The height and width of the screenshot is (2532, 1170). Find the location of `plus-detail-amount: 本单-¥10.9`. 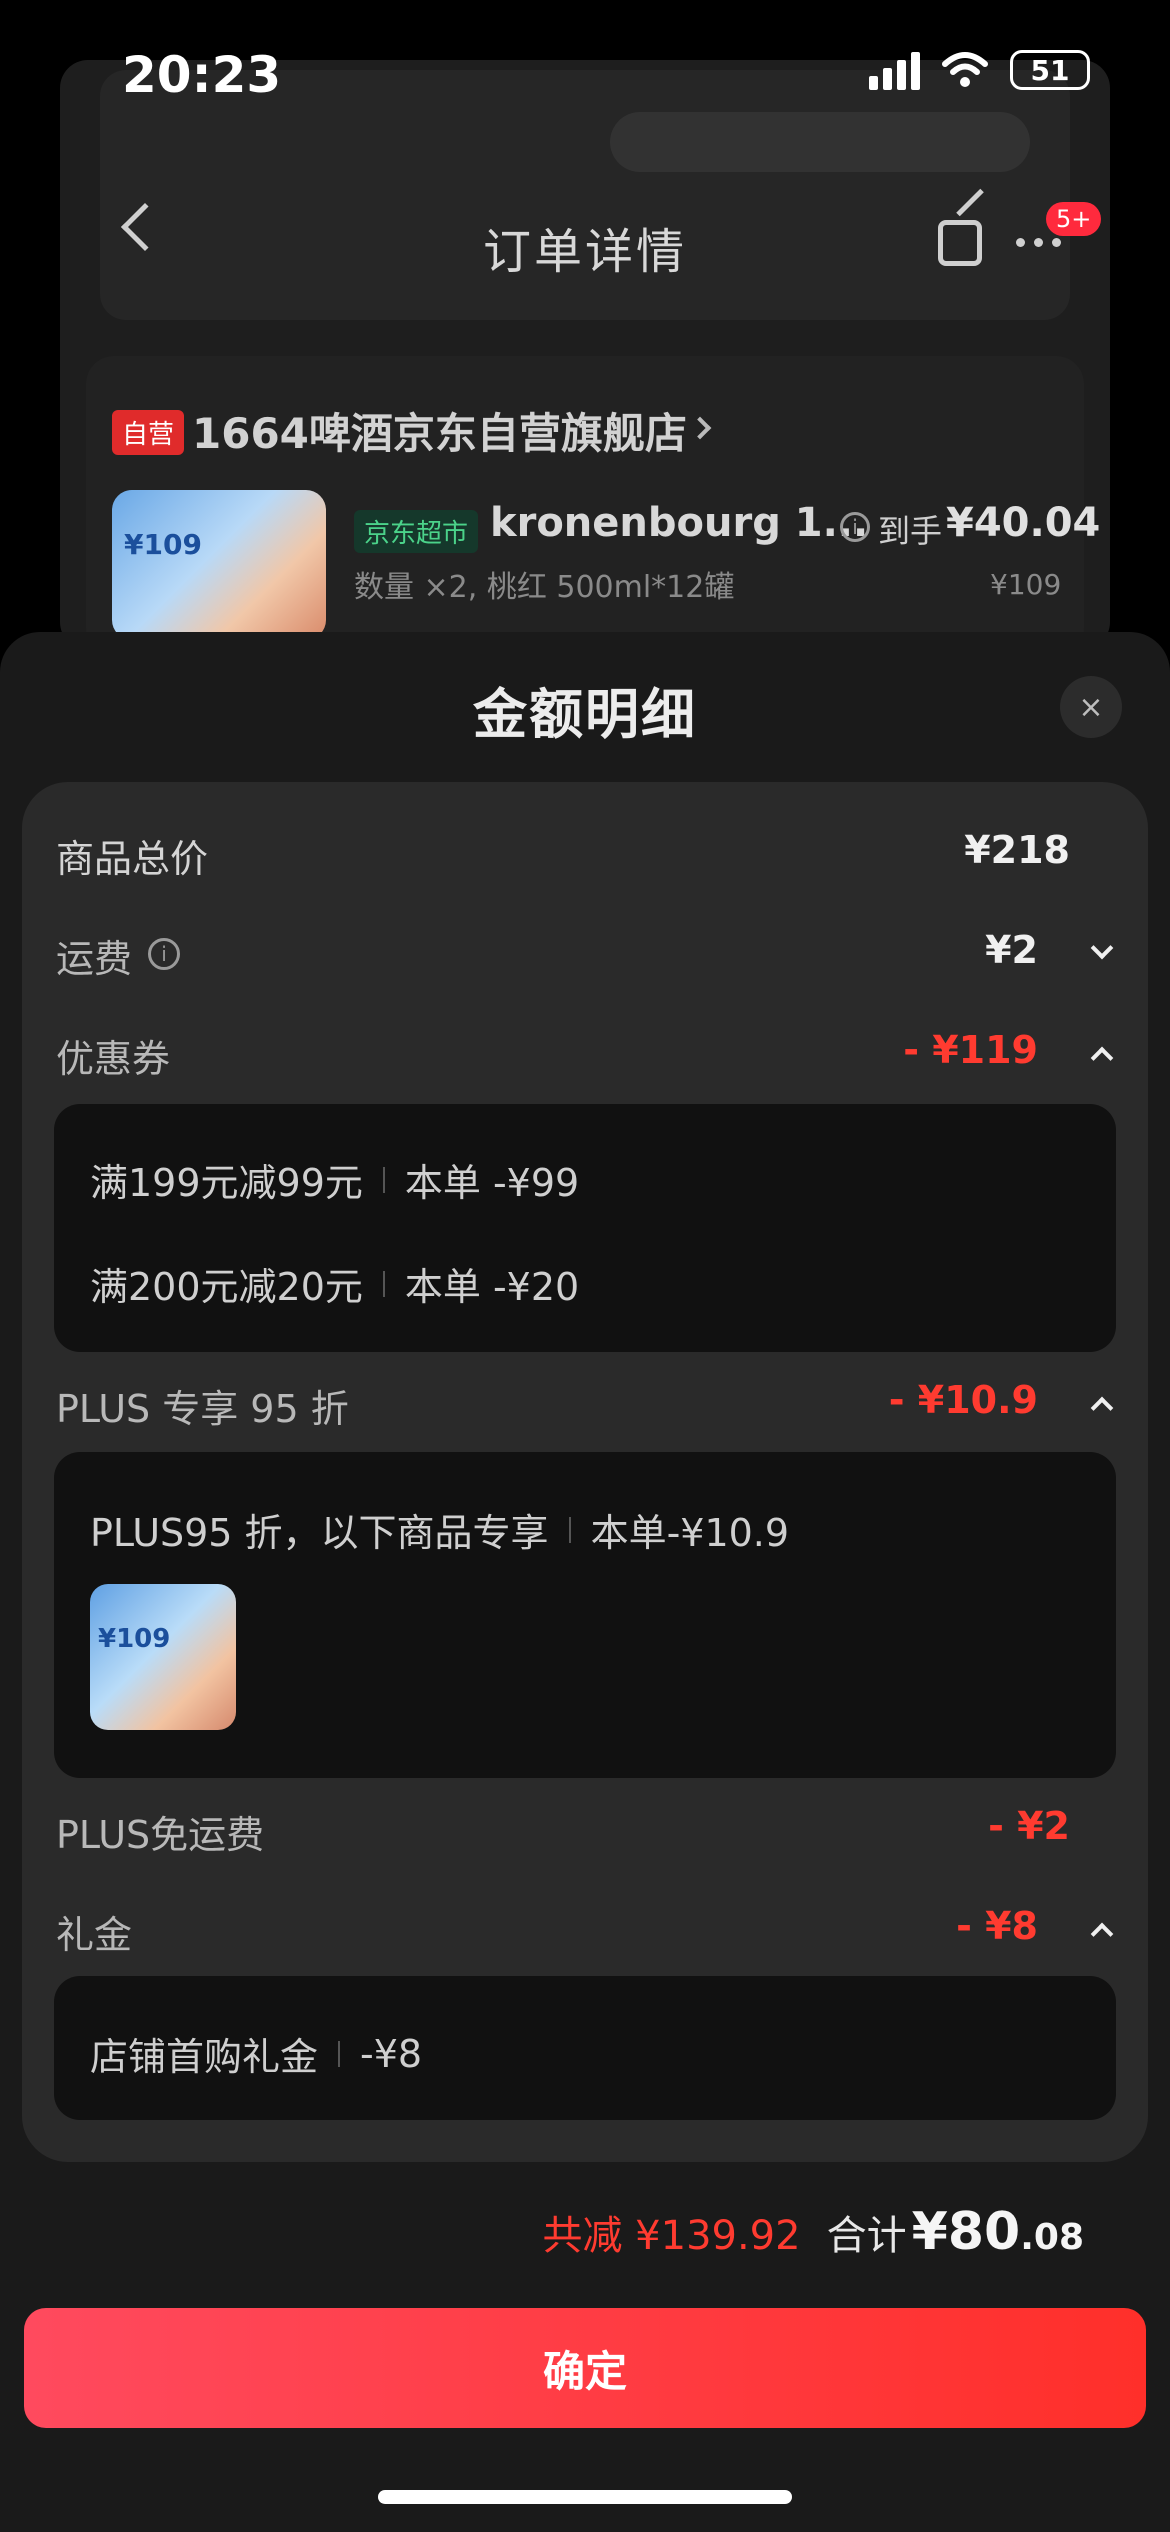

plus-detail-amount: 本单-¥10.9 is located at coordinates (690, 1533).